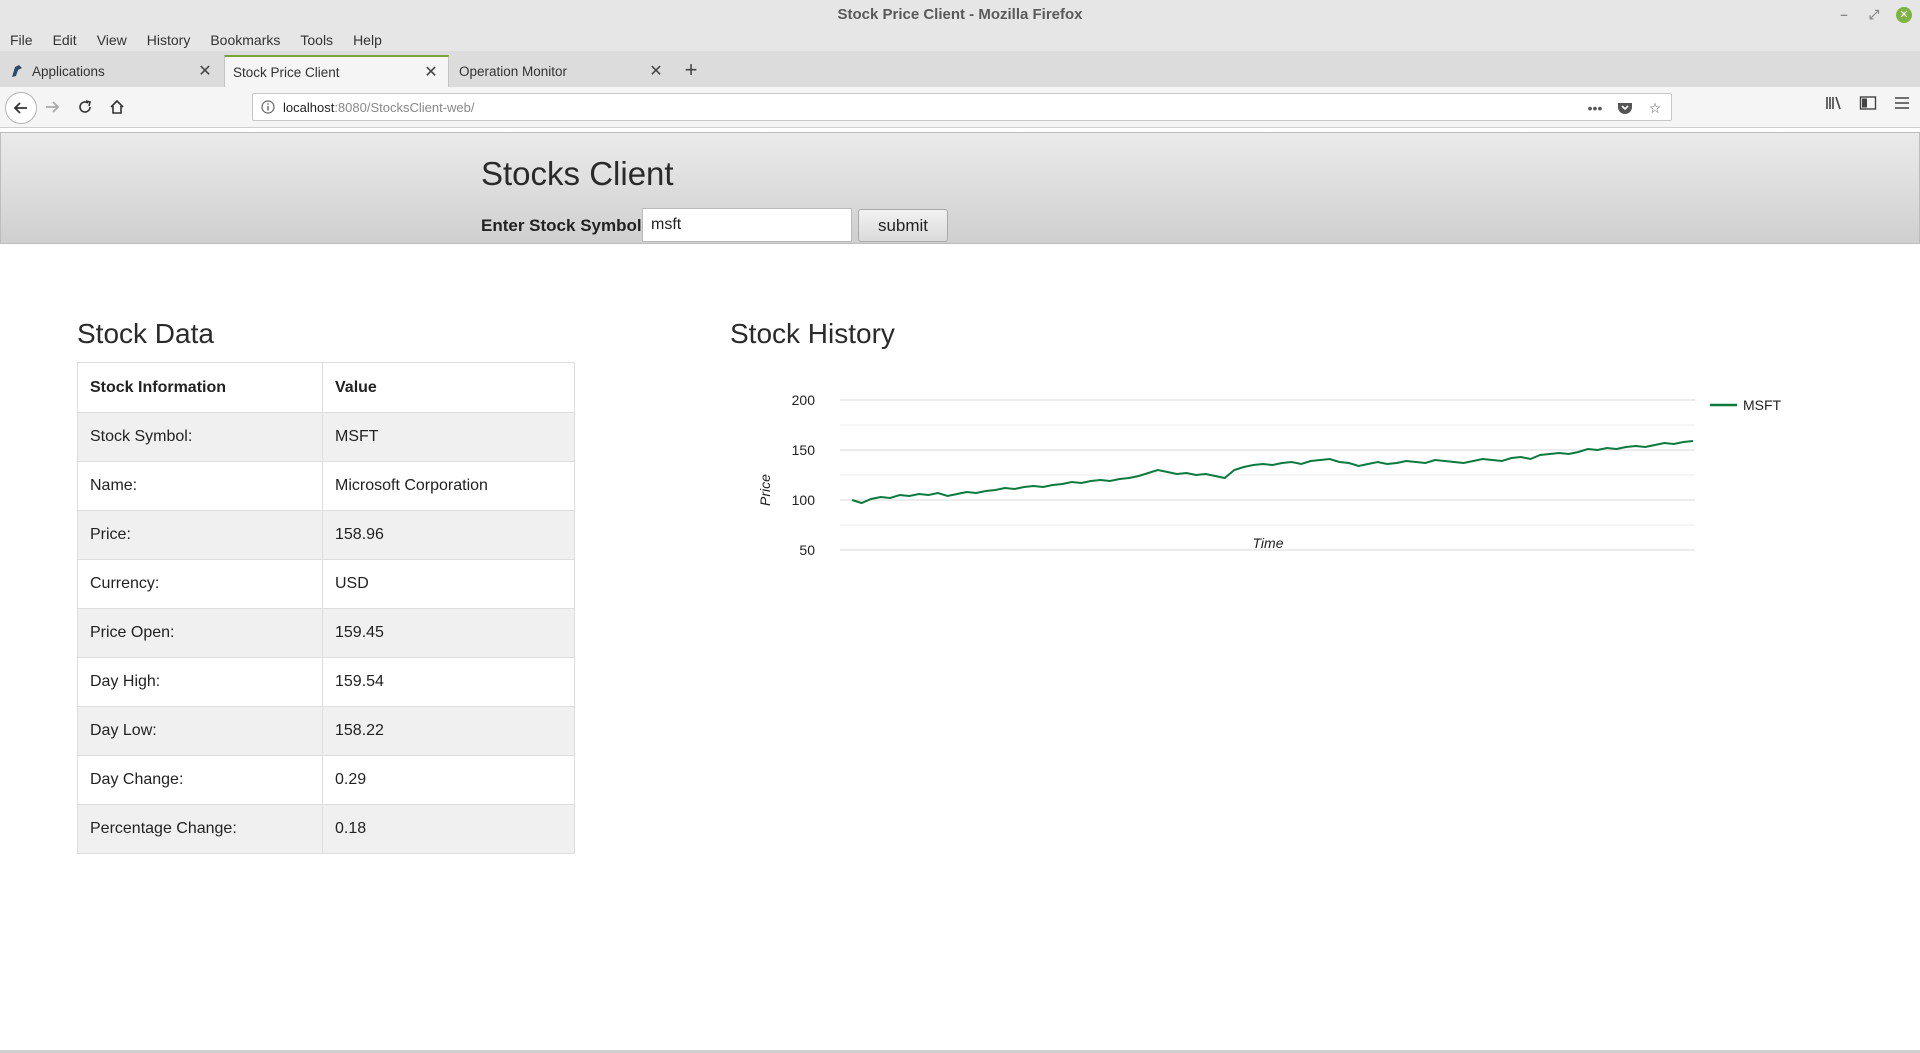 This screenshot has width=1920, height=1053. What do you see at coordinates (245, 40) in the screenshot?
I see `menu-bookmarks: Bookmarks` at bounding box center [245, 40].